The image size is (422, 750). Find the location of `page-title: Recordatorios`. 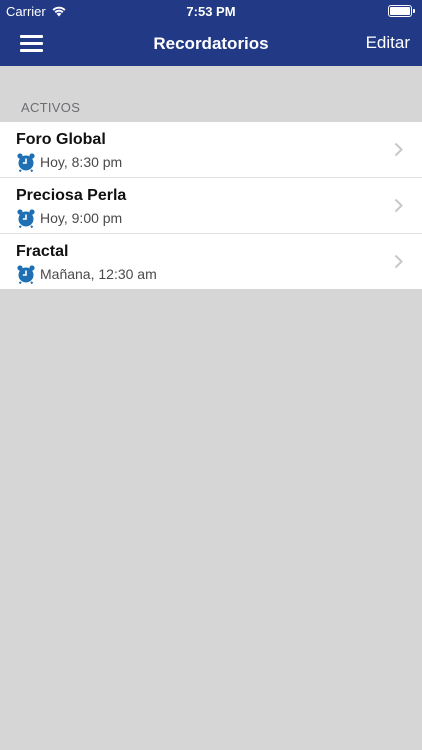

page-title: Recordatorios is located at coordinates (211, 43).